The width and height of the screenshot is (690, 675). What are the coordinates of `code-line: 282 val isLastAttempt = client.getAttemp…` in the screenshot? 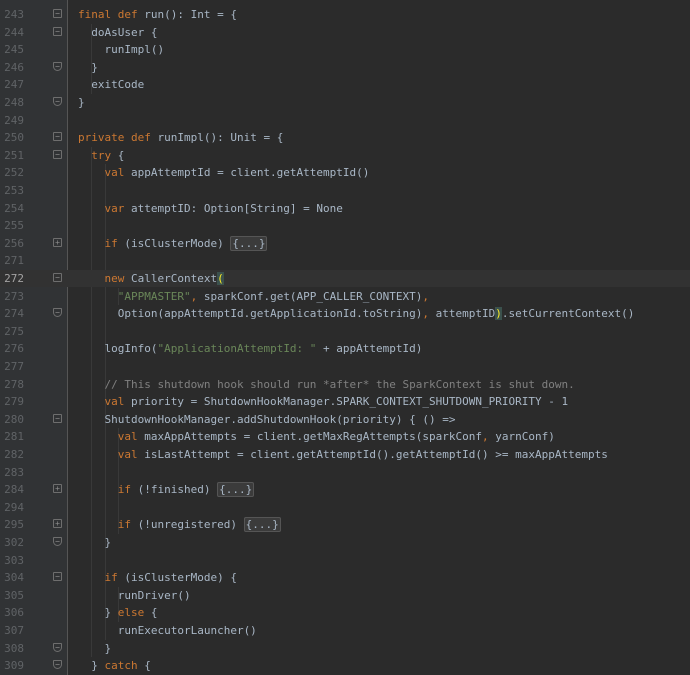 It's located at (345, 454).